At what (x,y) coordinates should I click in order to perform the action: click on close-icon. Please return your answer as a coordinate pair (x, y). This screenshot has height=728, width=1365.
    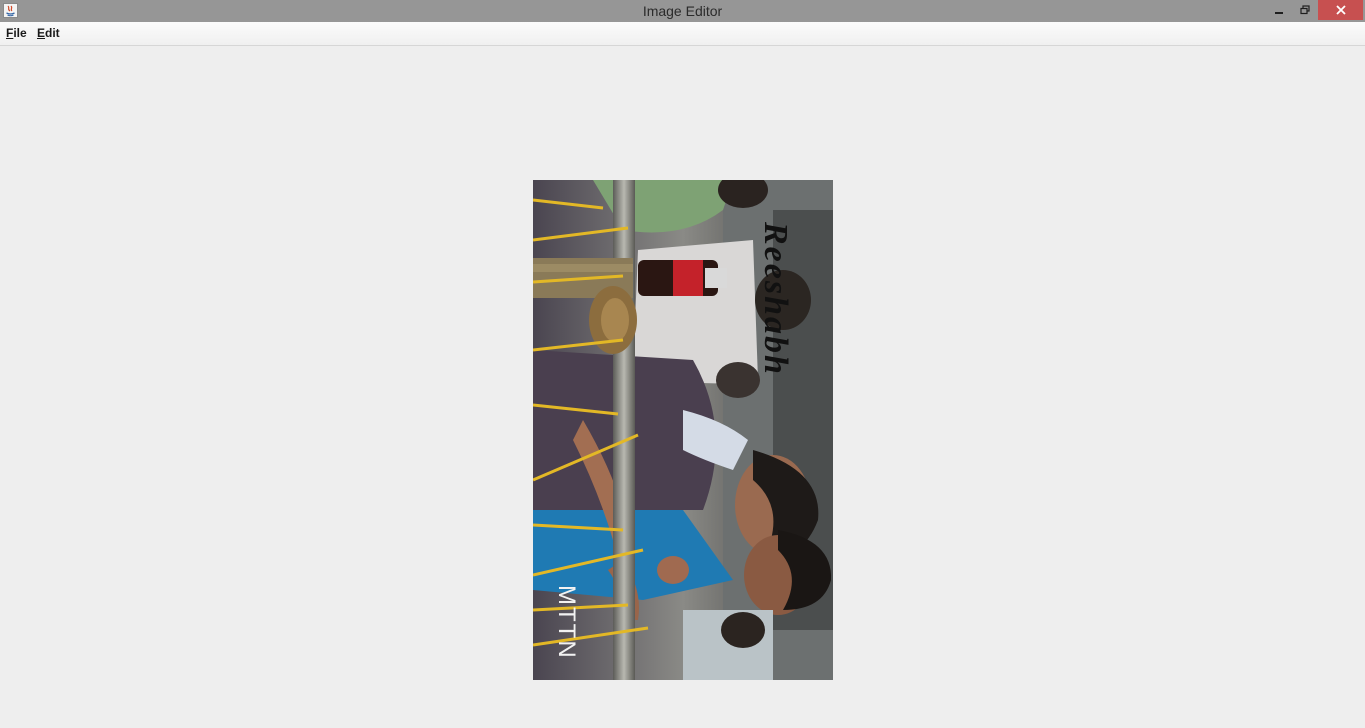
    Looking at the image, I should click on (1340, 10).